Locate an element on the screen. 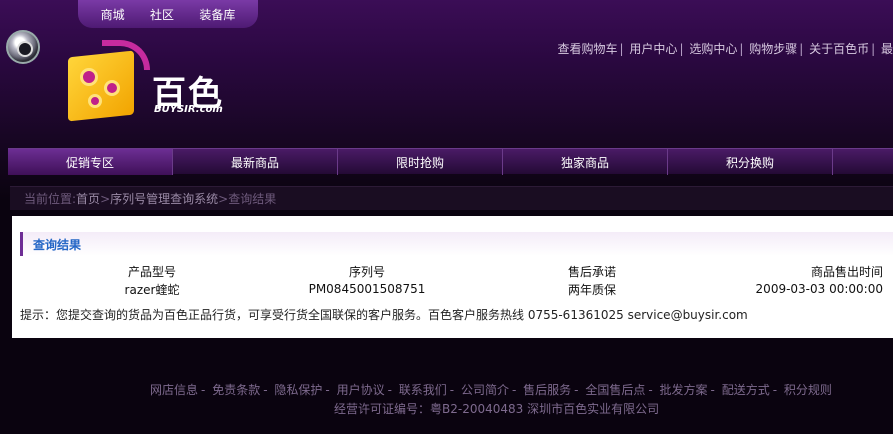  link-shop-center: 选购中心 is located at coordinates (713, 49).